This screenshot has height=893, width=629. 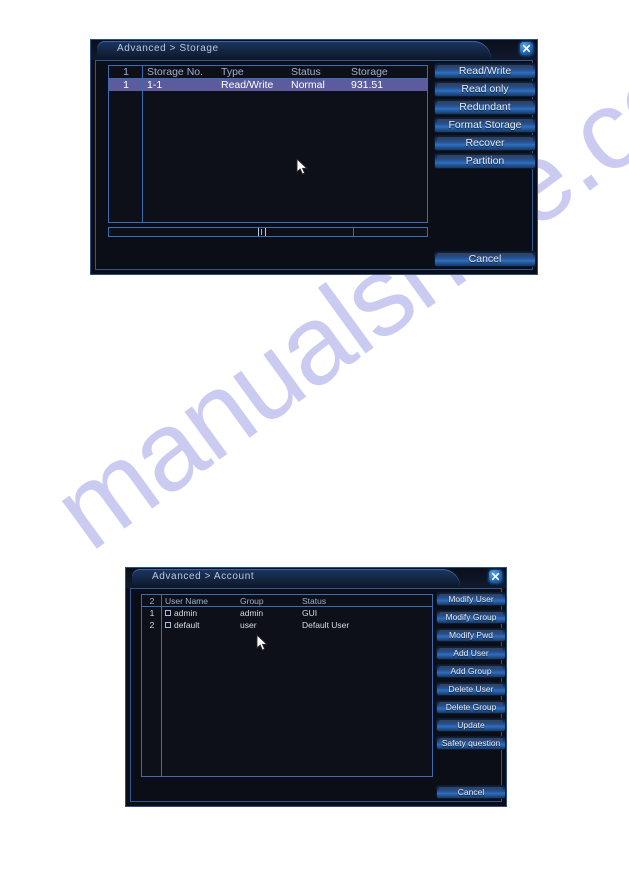 I want to click on update-button: Update, so click(x=471, y=725).